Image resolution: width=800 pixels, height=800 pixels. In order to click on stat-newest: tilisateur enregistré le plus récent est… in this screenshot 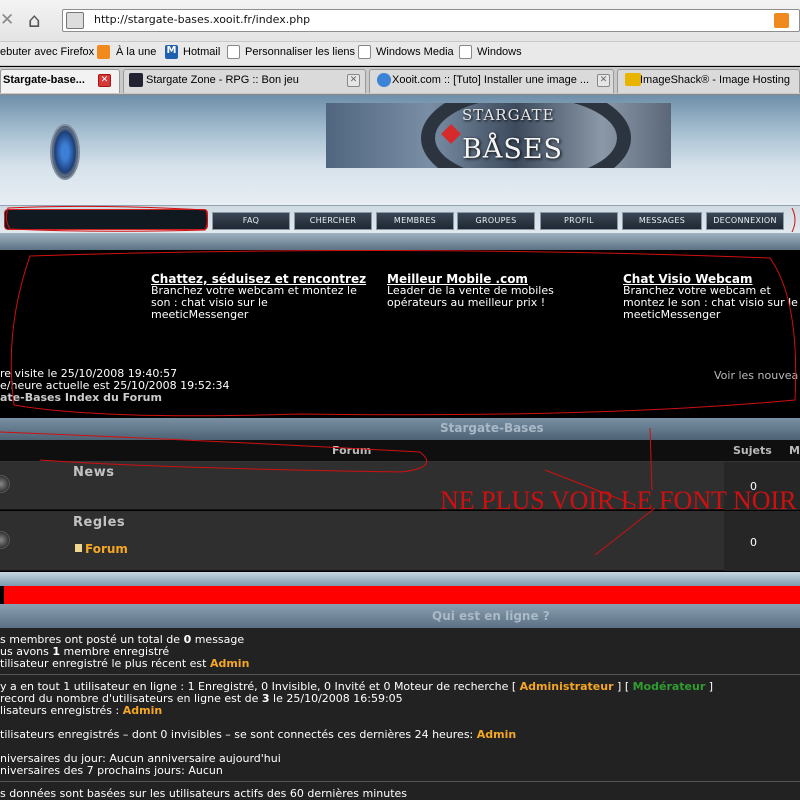, I will do `click(125, 663)`.